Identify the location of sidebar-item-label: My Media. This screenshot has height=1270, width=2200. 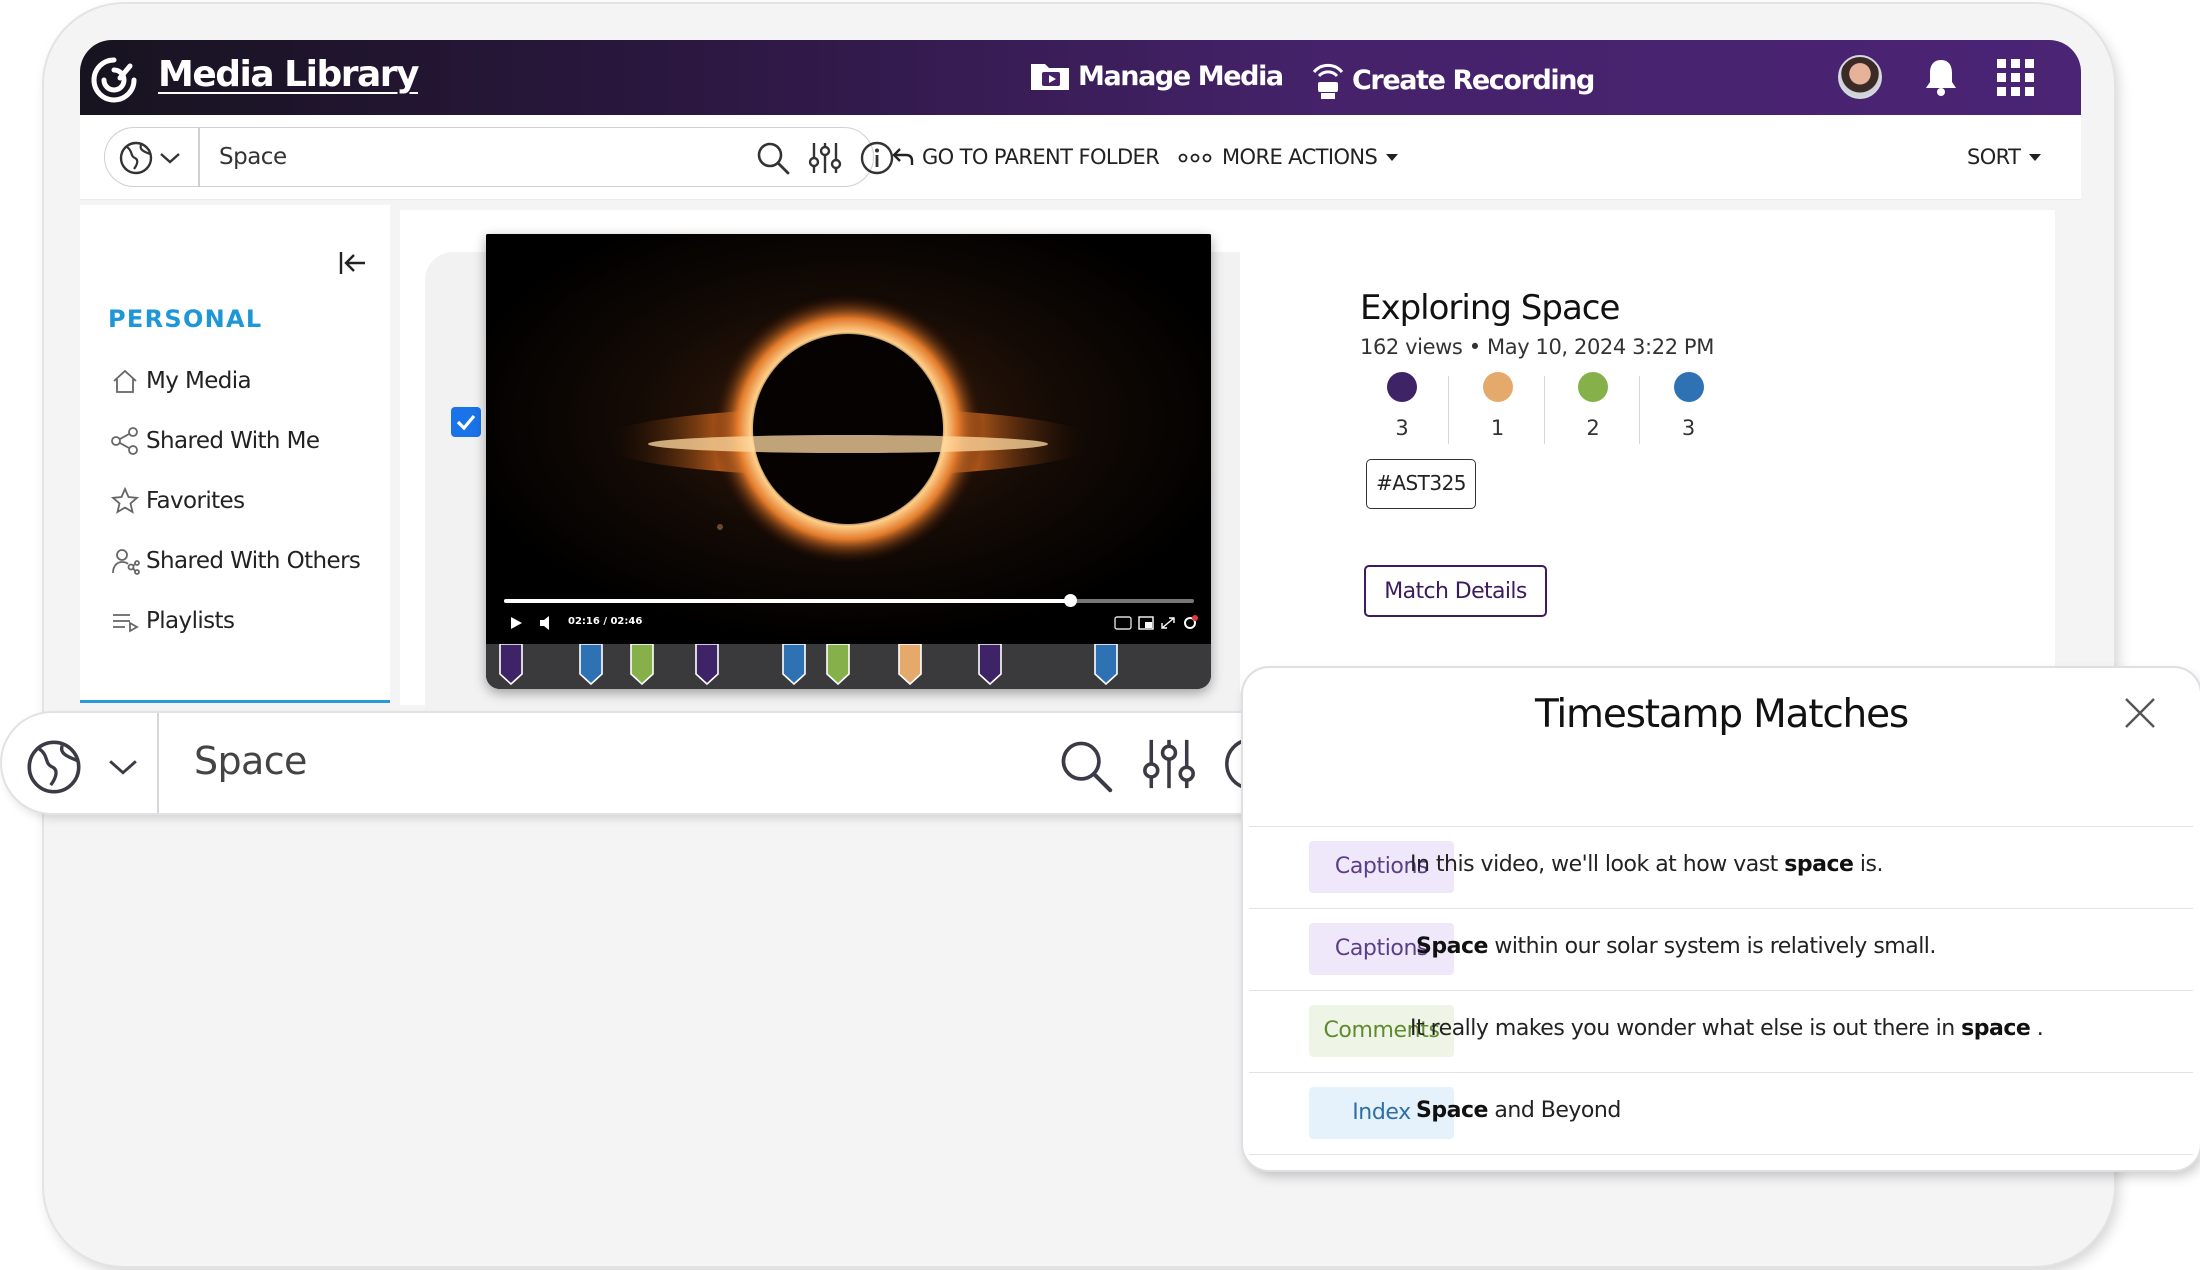
(199, 381).